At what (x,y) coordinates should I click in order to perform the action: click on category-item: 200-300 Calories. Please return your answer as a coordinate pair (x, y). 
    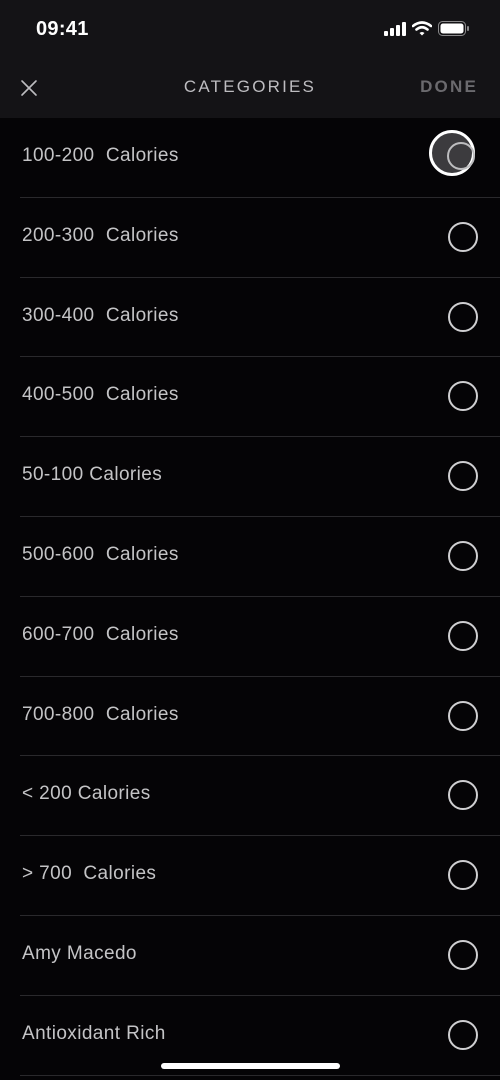
    Looking at the image, I should click on (250, 238).